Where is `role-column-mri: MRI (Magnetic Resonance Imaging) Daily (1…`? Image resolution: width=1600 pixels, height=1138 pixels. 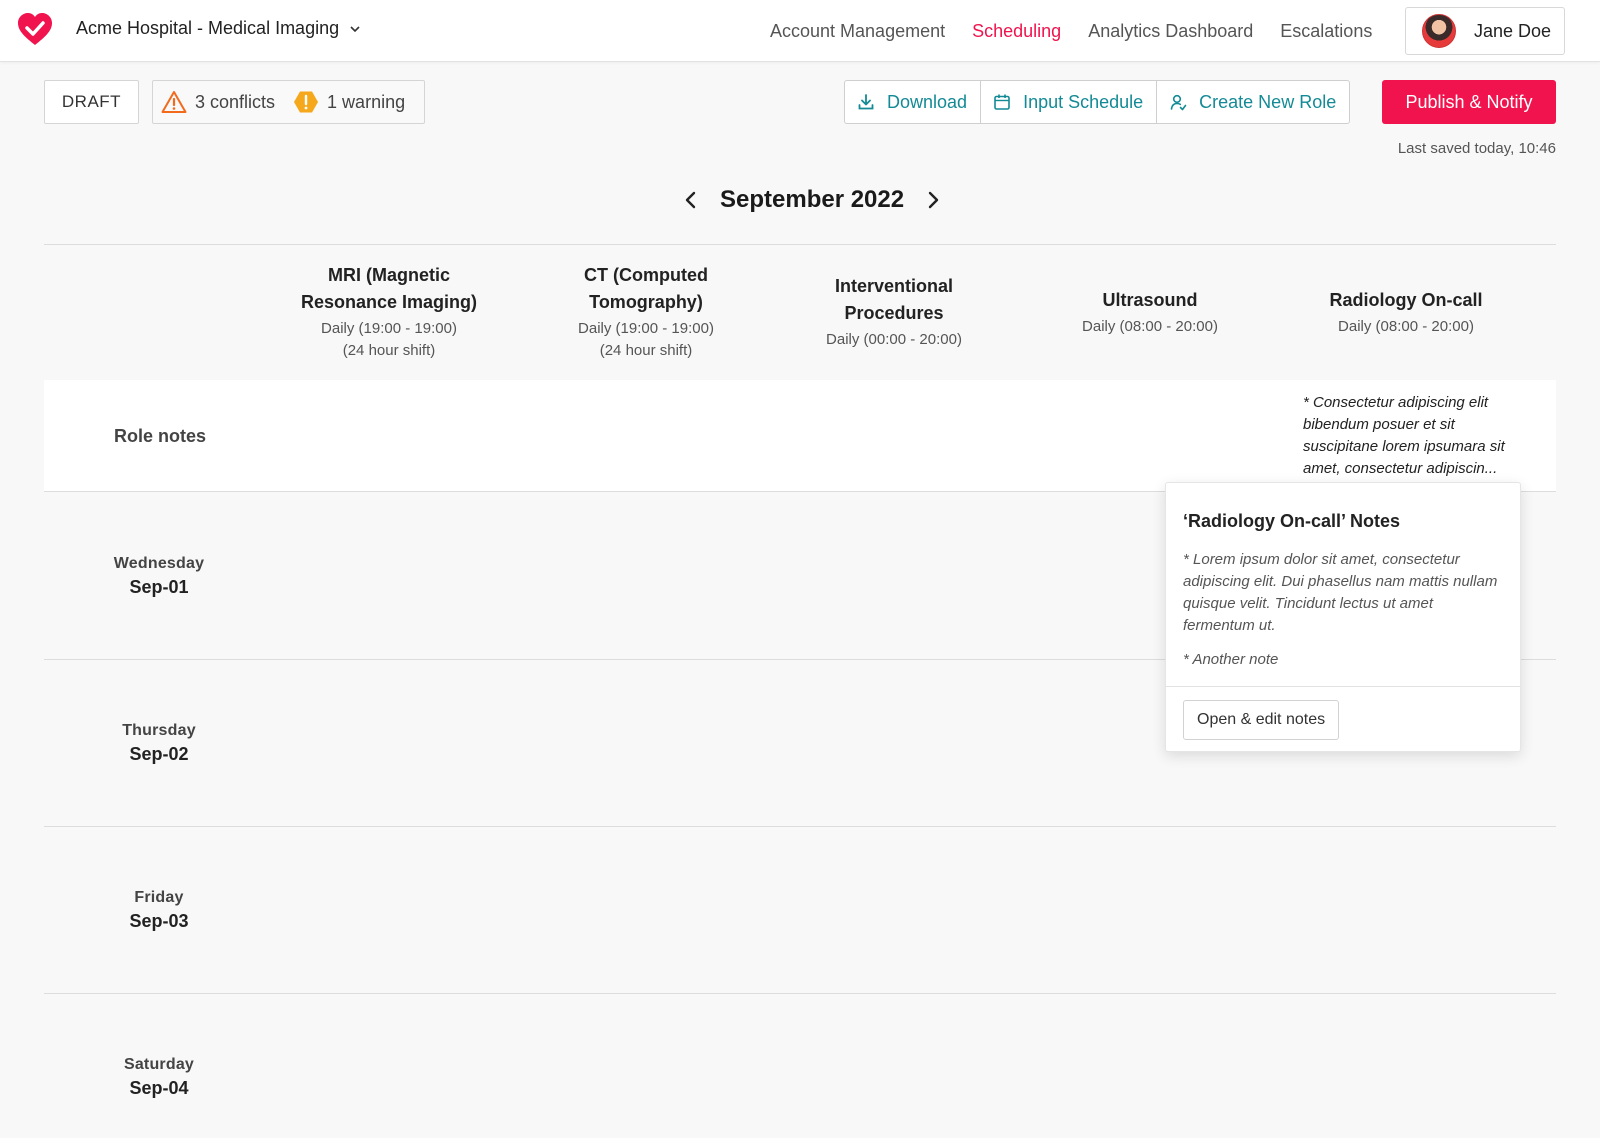 role-column-mri: MRI (Magnetic Resonance Imaging) Daily (1… is located at coordinates (389, 312).